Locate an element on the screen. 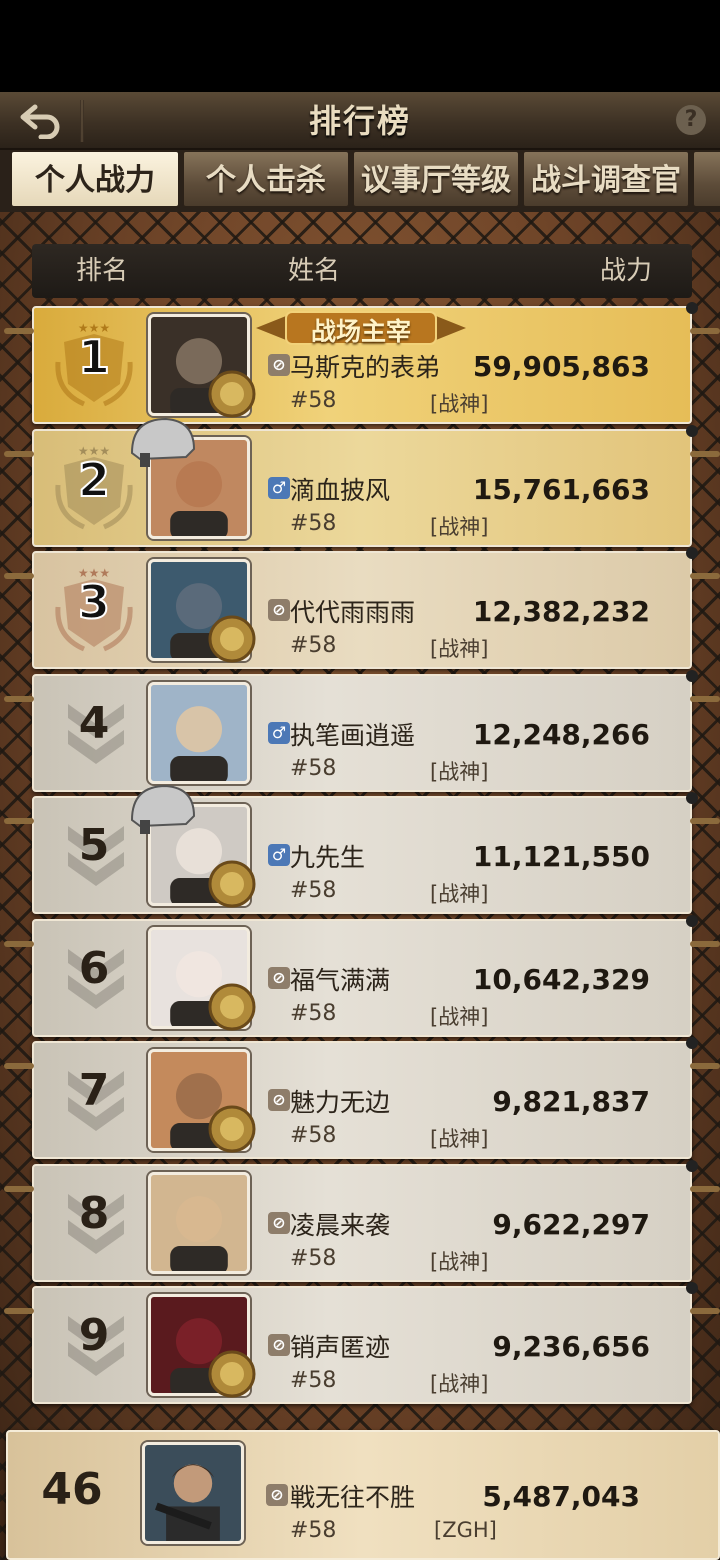 The width and height of the screenshot is (720, 1560). page-title: 排行榜 is located at coordinates (359, 121).